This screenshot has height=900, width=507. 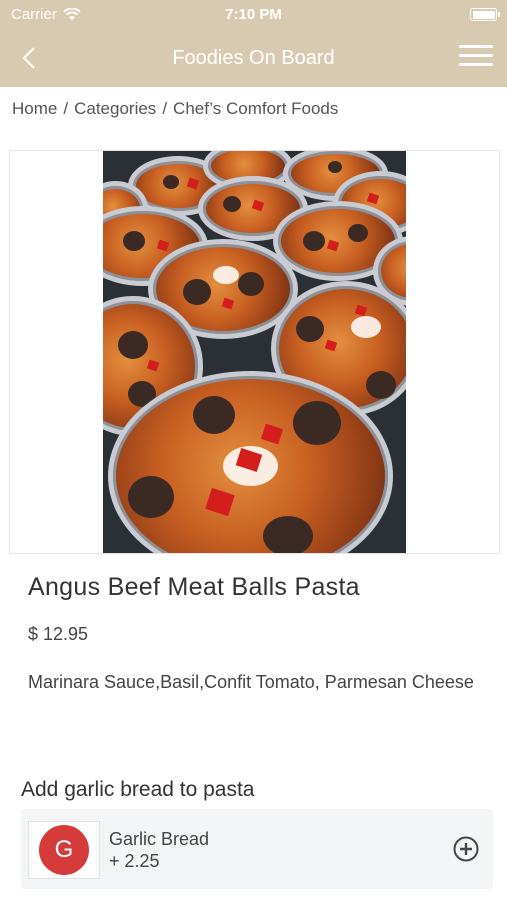 What do you see at coordinates (34, 109) in the screenshot?
I see `breadcrumb-home: Home` at bounding box center [34, 109].